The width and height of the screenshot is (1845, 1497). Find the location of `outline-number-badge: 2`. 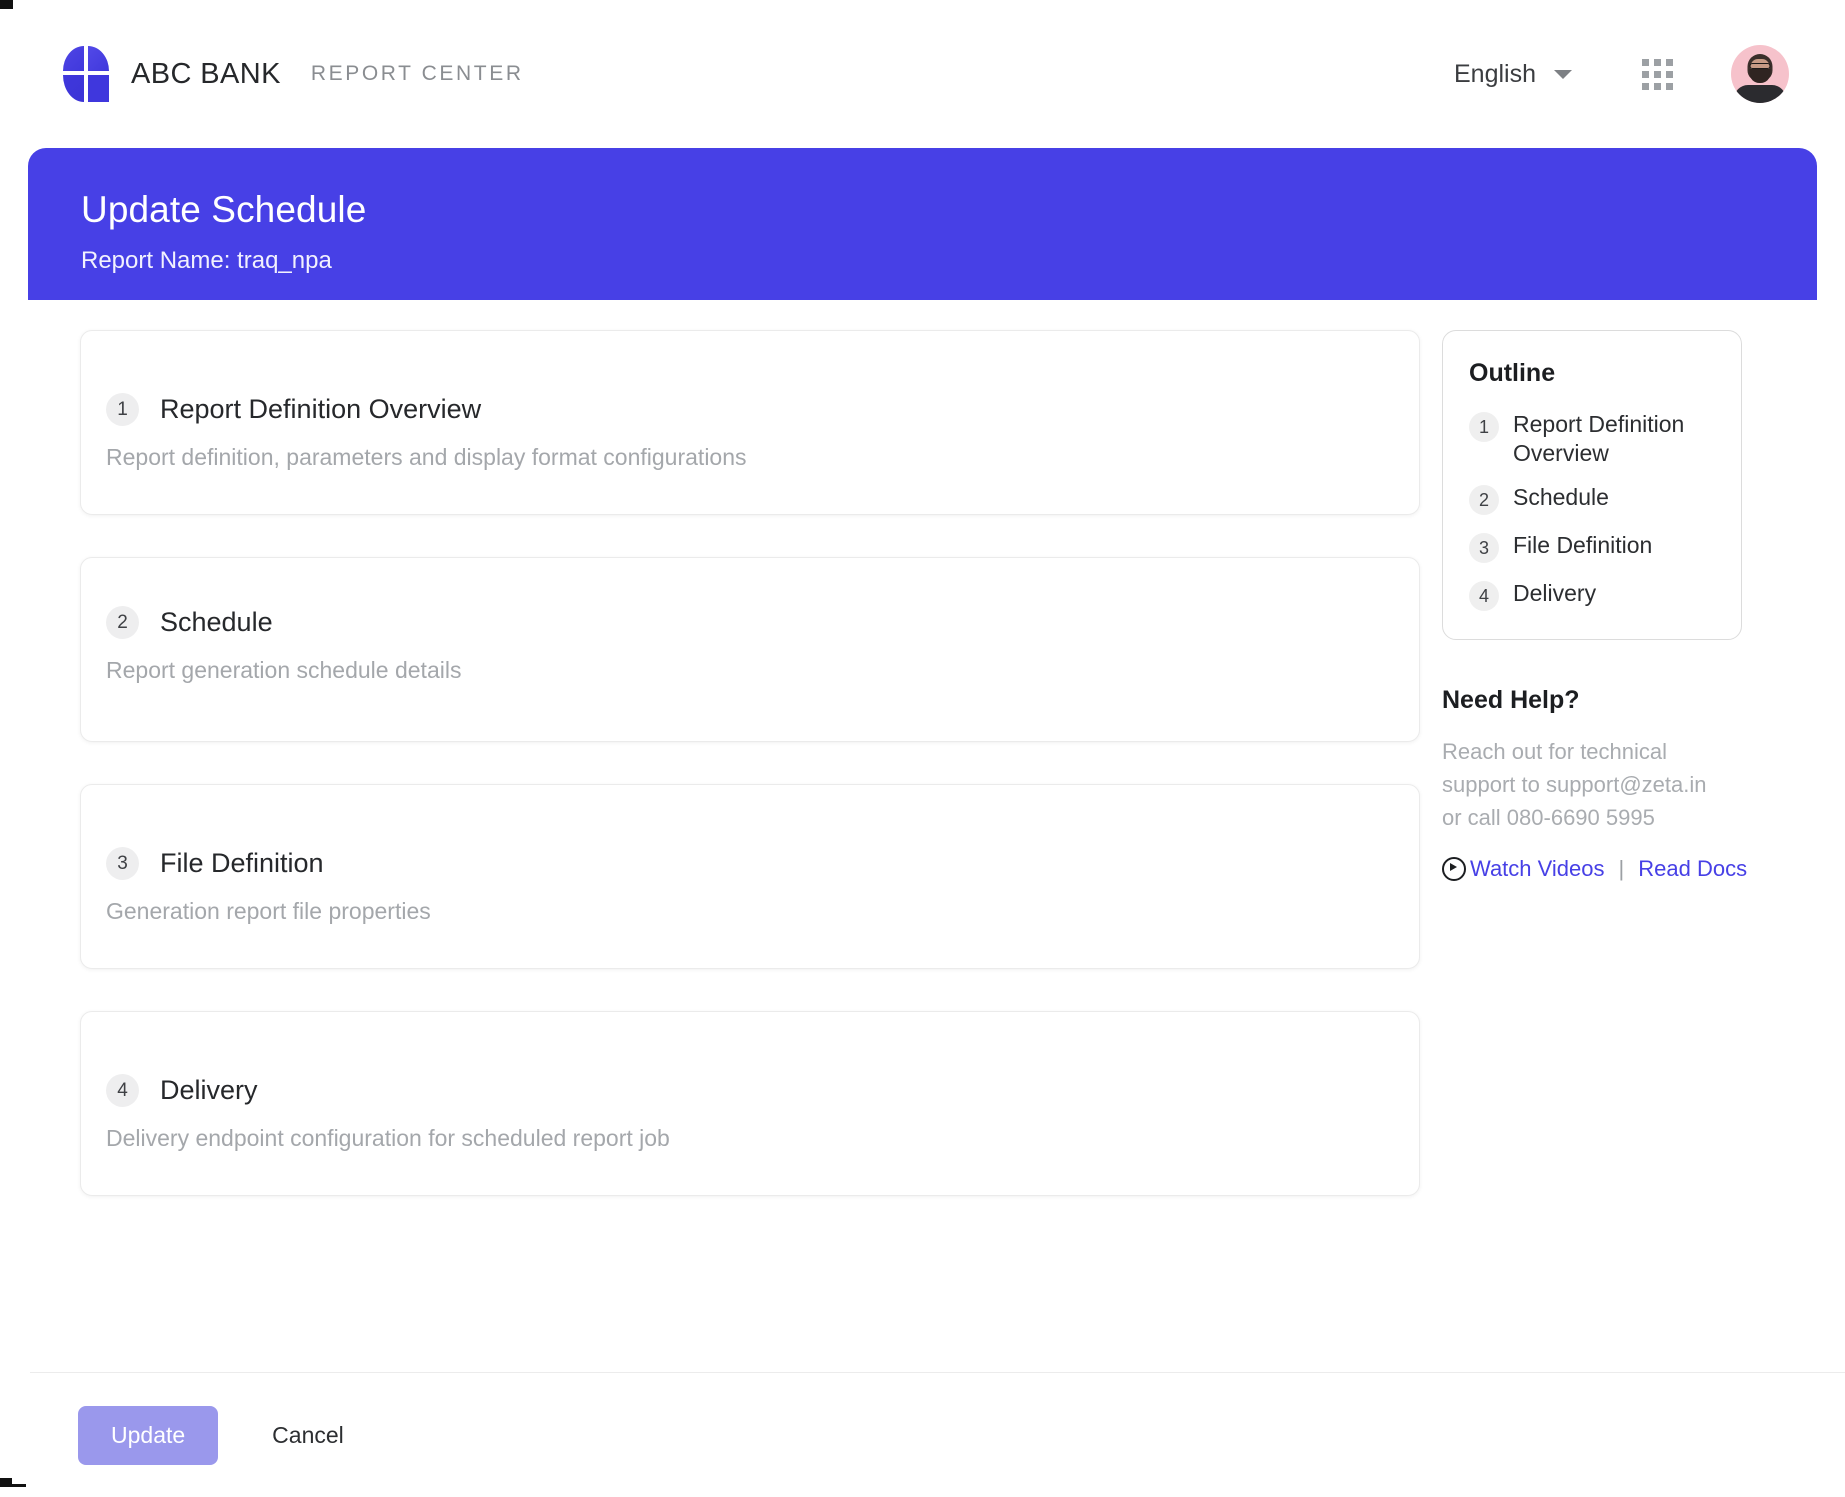

outline-number-badge: 2 is located at coordinates (1484, 500).